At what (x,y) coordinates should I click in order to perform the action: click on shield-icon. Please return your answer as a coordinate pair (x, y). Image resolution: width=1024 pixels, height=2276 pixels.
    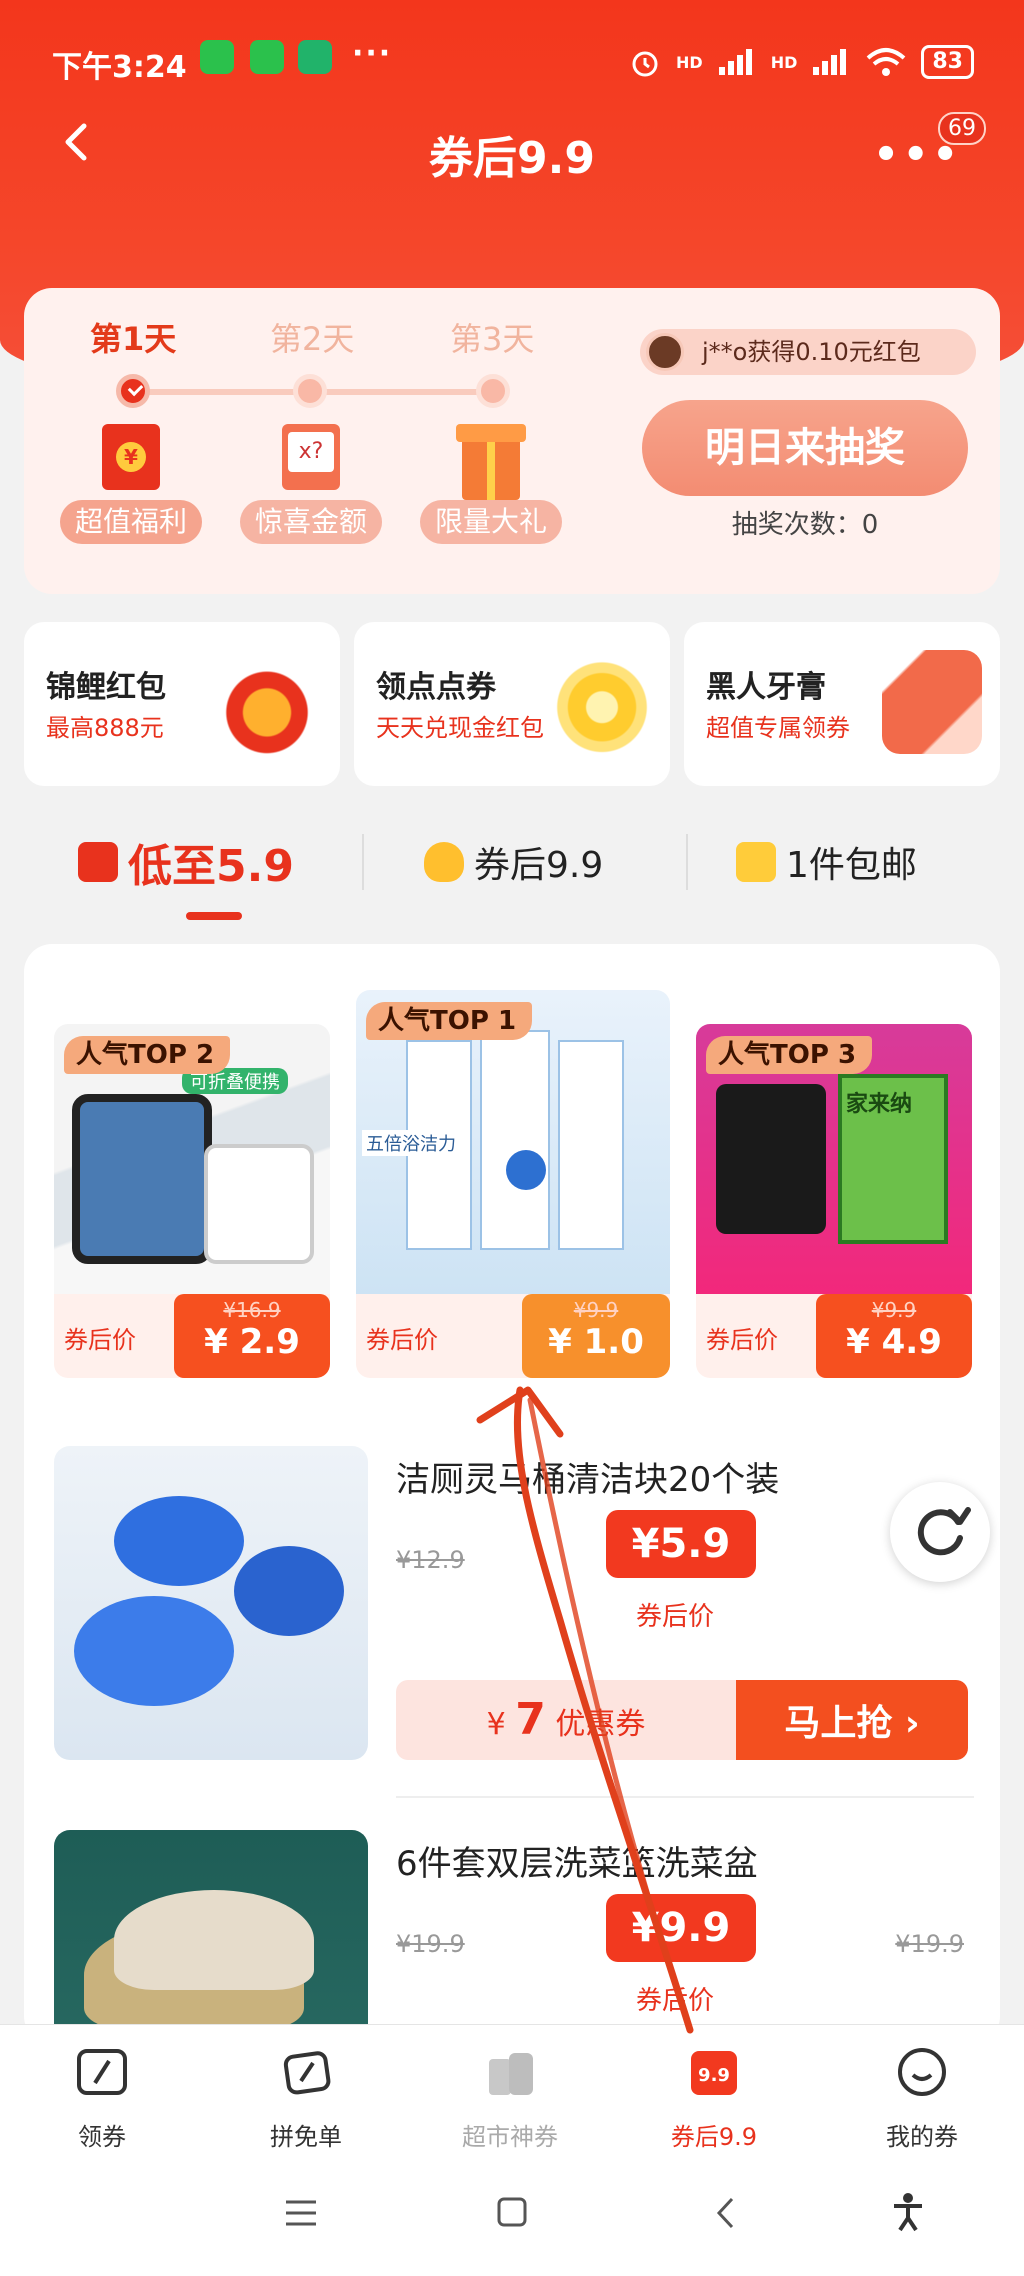
    Looking at the image, I should click on (315, 57).